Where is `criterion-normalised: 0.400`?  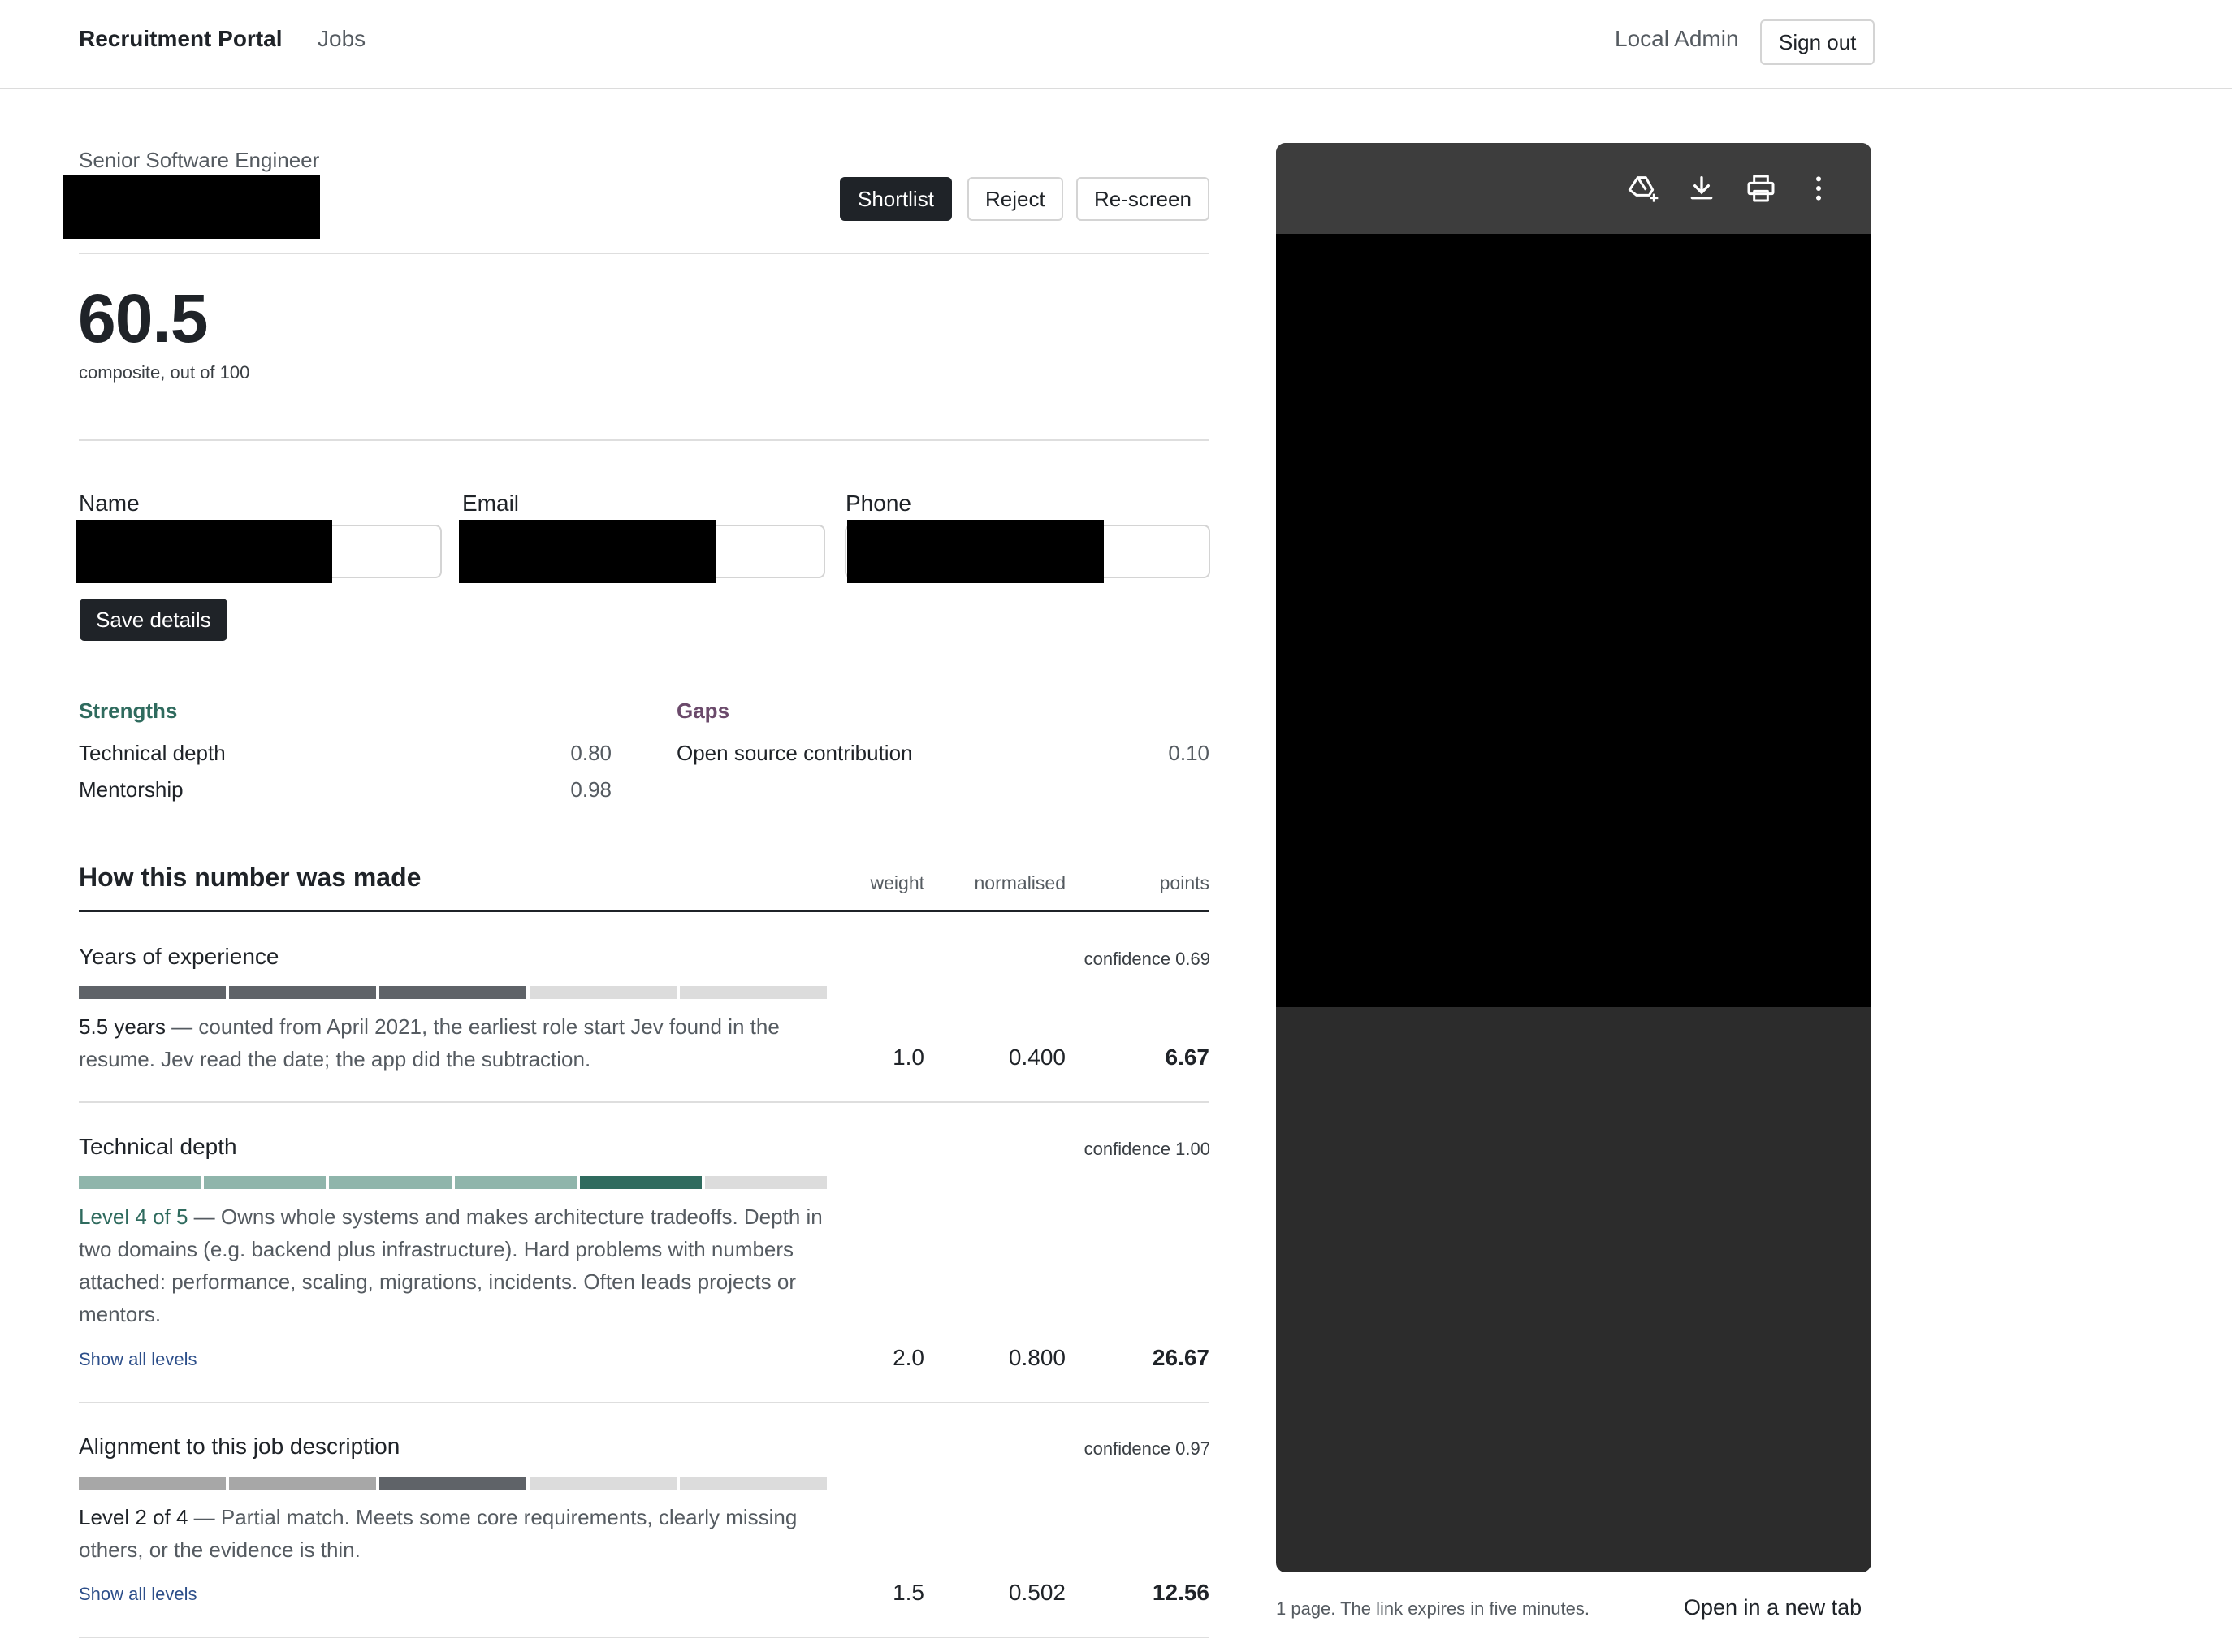
criterion-normalised: 0.400 is located at coordinates (1037, 1057).